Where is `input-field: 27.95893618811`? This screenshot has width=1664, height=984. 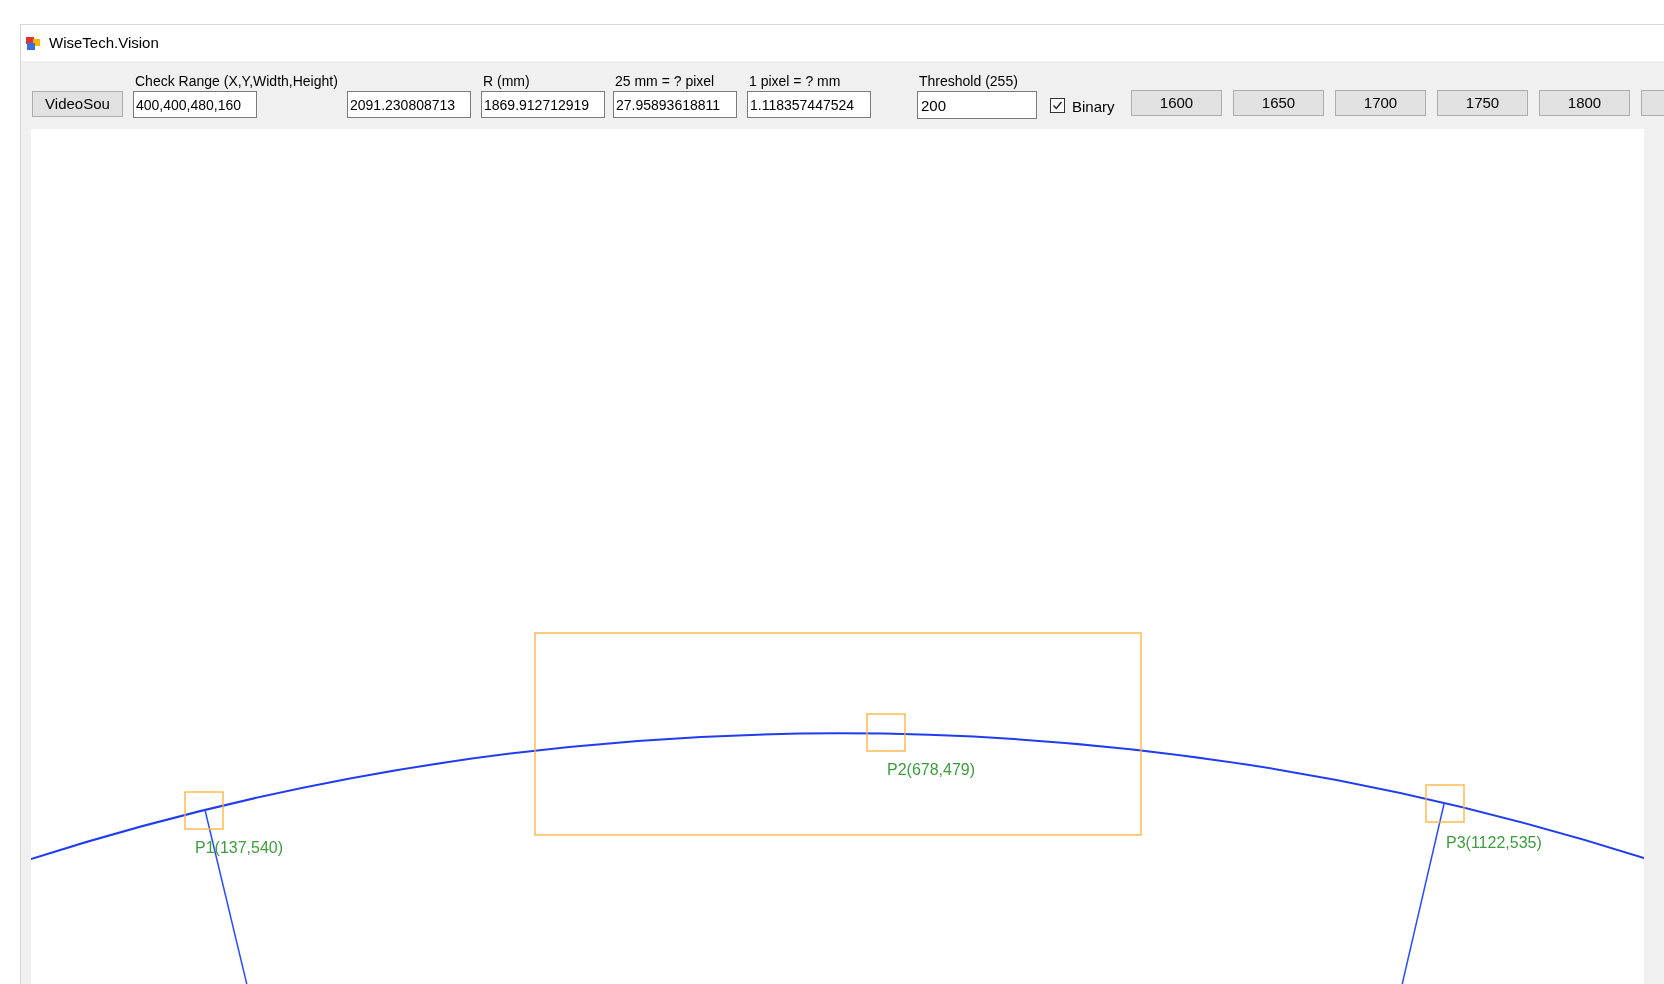
input-field: 27.95893618811 is located at coordinates (675, 104).